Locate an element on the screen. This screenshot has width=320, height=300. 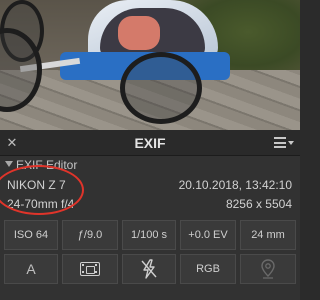
aperture-cell: ƒ/9.0 is located at coordinates (90, 235).